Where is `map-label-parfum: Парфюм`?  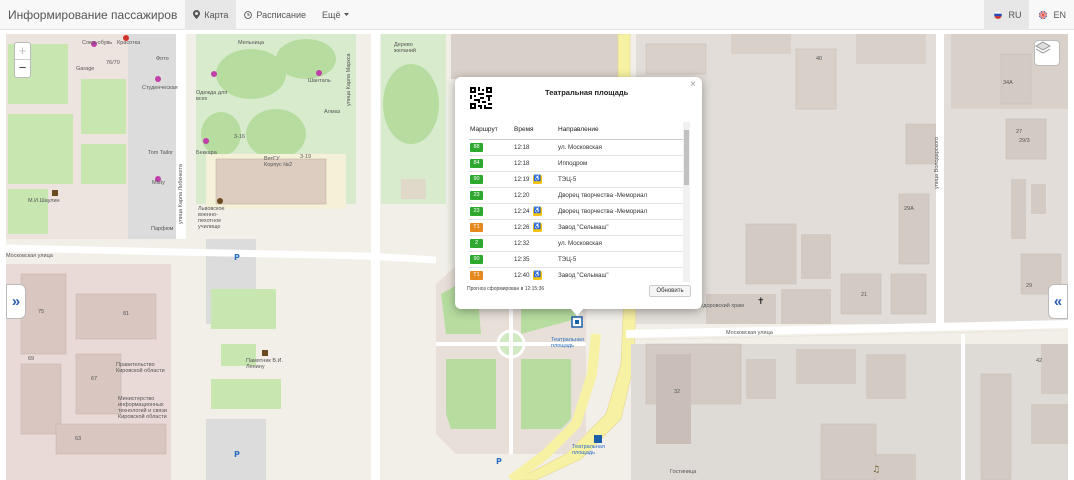 map-label-parfum: Парфюм is located at coordinates (162, 229).